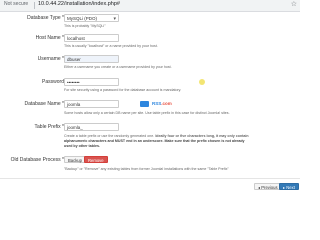  I want to click on database-type-help: This is probably "MySQLi", so click(85, 26).